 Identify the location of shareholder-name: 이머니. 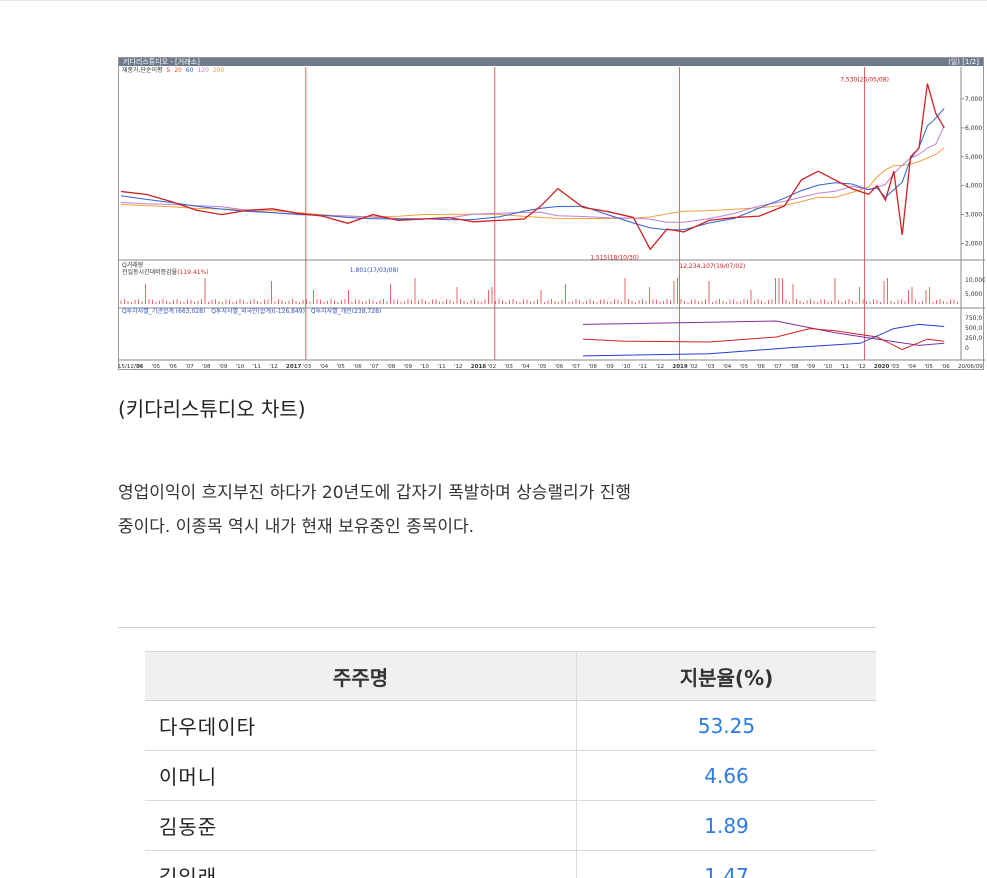
(361, 775).